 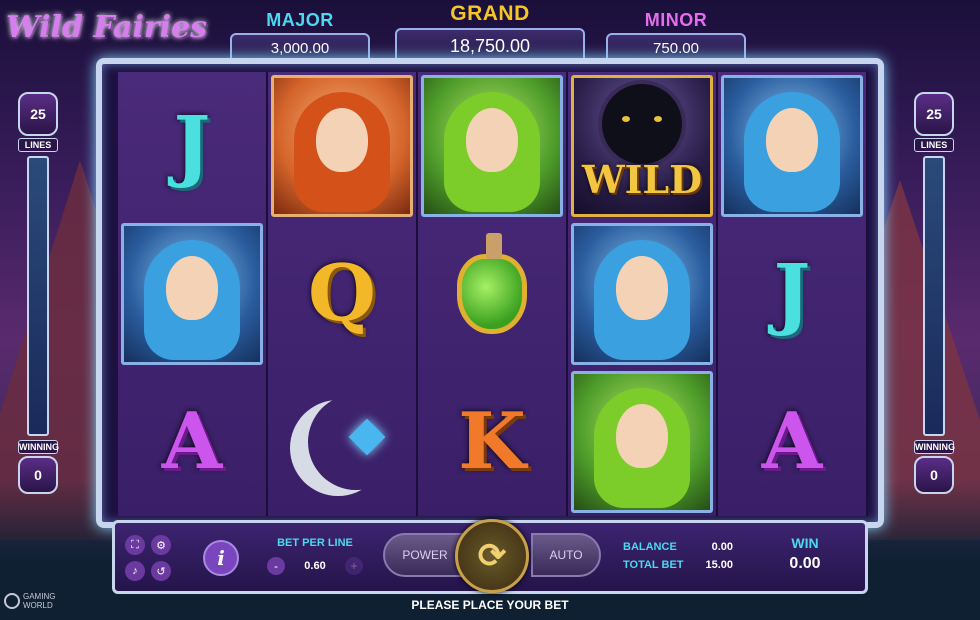 I want to click on reel-4: WILD, so click(x=643, y=294).